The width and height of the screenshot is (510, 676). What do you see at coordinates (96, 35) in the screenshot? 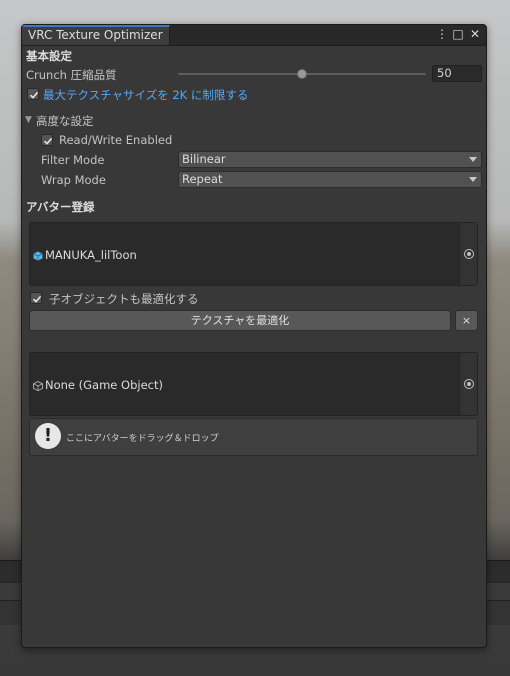
I see `window-tab: VRC Texture Optimizer` at bounding box center [96, 35].